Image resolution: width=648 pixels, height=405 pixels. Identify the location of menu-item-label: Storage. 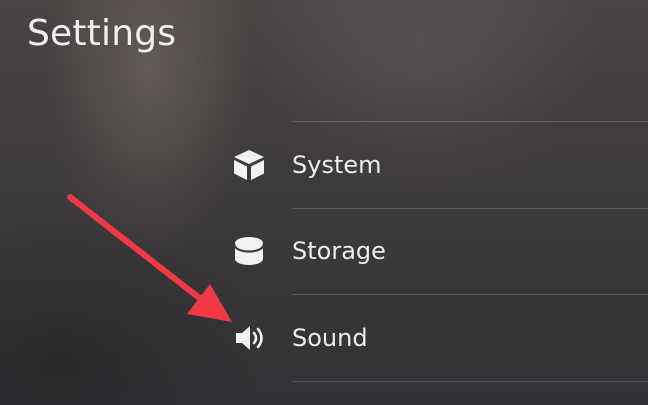
(339, 251).